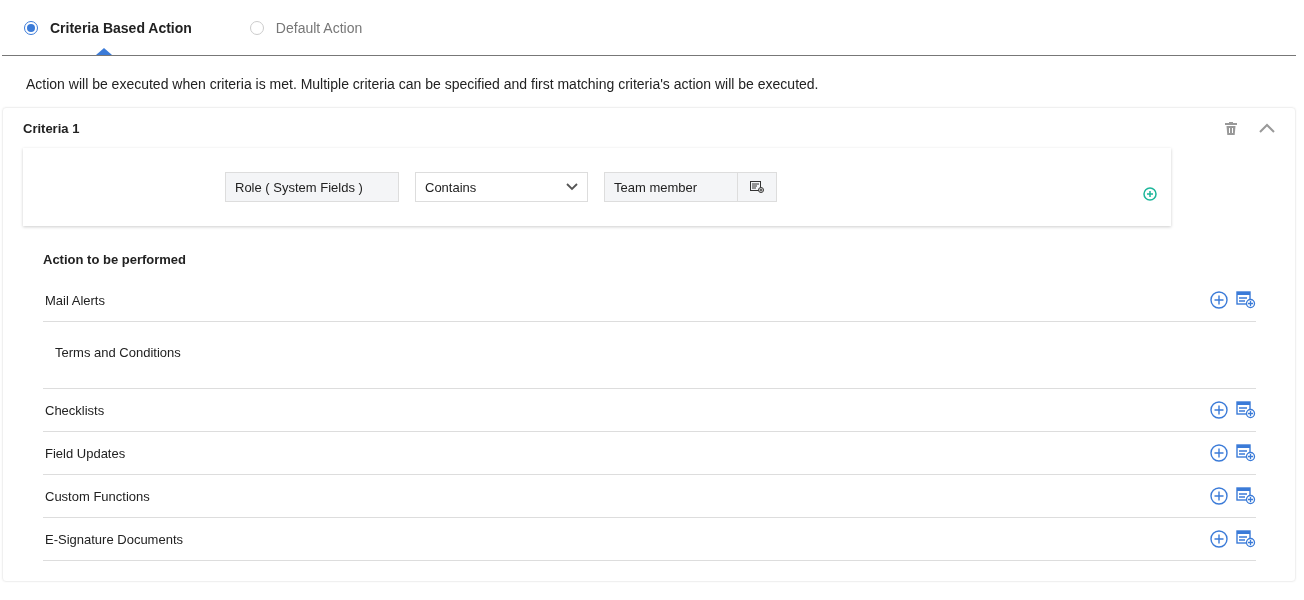  Describe the element at coordinates (52, 128) in the screenshot. I see `criteria-title: Criteria 1` at that location.